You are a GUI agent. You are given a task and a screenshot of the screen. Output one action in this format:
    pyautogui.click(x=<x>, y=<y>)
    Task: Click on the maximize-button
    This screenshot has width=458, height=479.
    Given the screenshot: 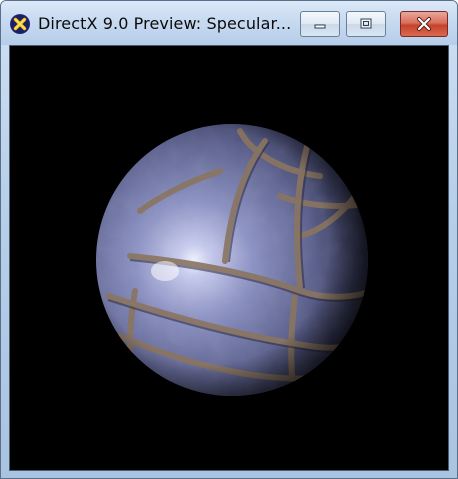 What is the action you would take?
    pyautogui.click(x=366, y=24)
    